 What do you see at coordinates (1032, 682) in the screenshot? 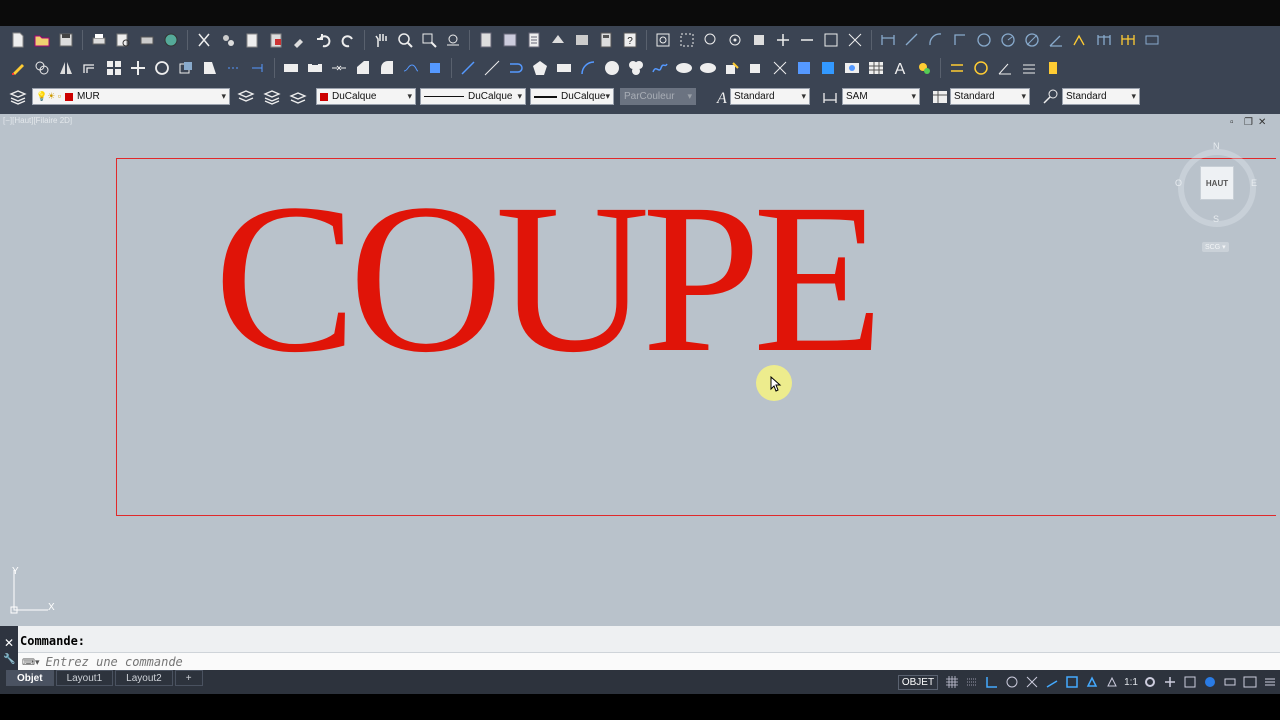
I see `isodraft-icon` at bounding box center [1032, 682].